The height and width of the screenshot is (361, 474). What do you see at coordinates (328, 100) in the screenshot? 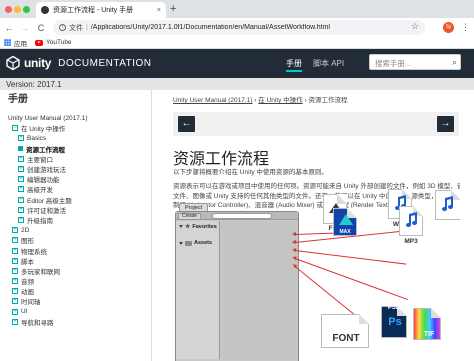
I see `breadcrumb-current: 资源工作流程` at bounding box center [328, 100].